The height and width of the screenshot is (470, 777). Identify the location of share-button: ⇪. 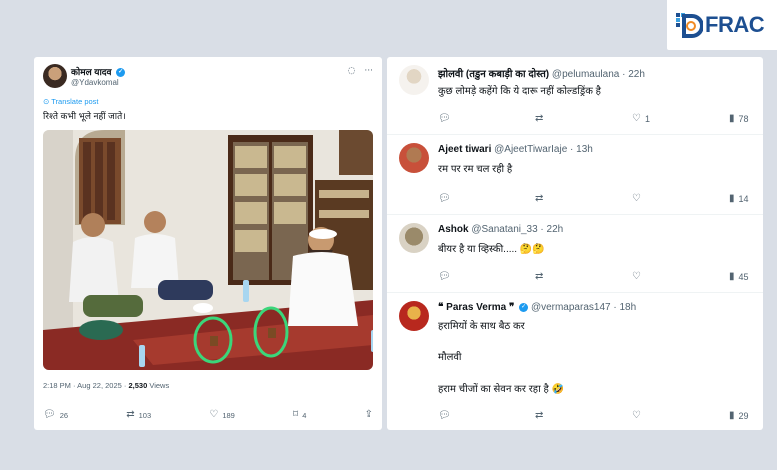
(369, 415).